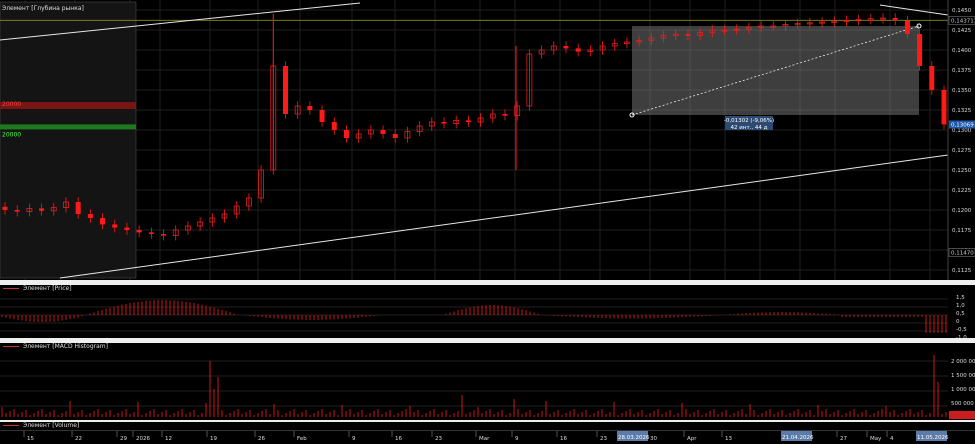 This screenshot has height=444, width=975. Describe the element at coordinates (474, 426) in the screenshot. I see `volume-legend: Элемент [Volume]` at that location.